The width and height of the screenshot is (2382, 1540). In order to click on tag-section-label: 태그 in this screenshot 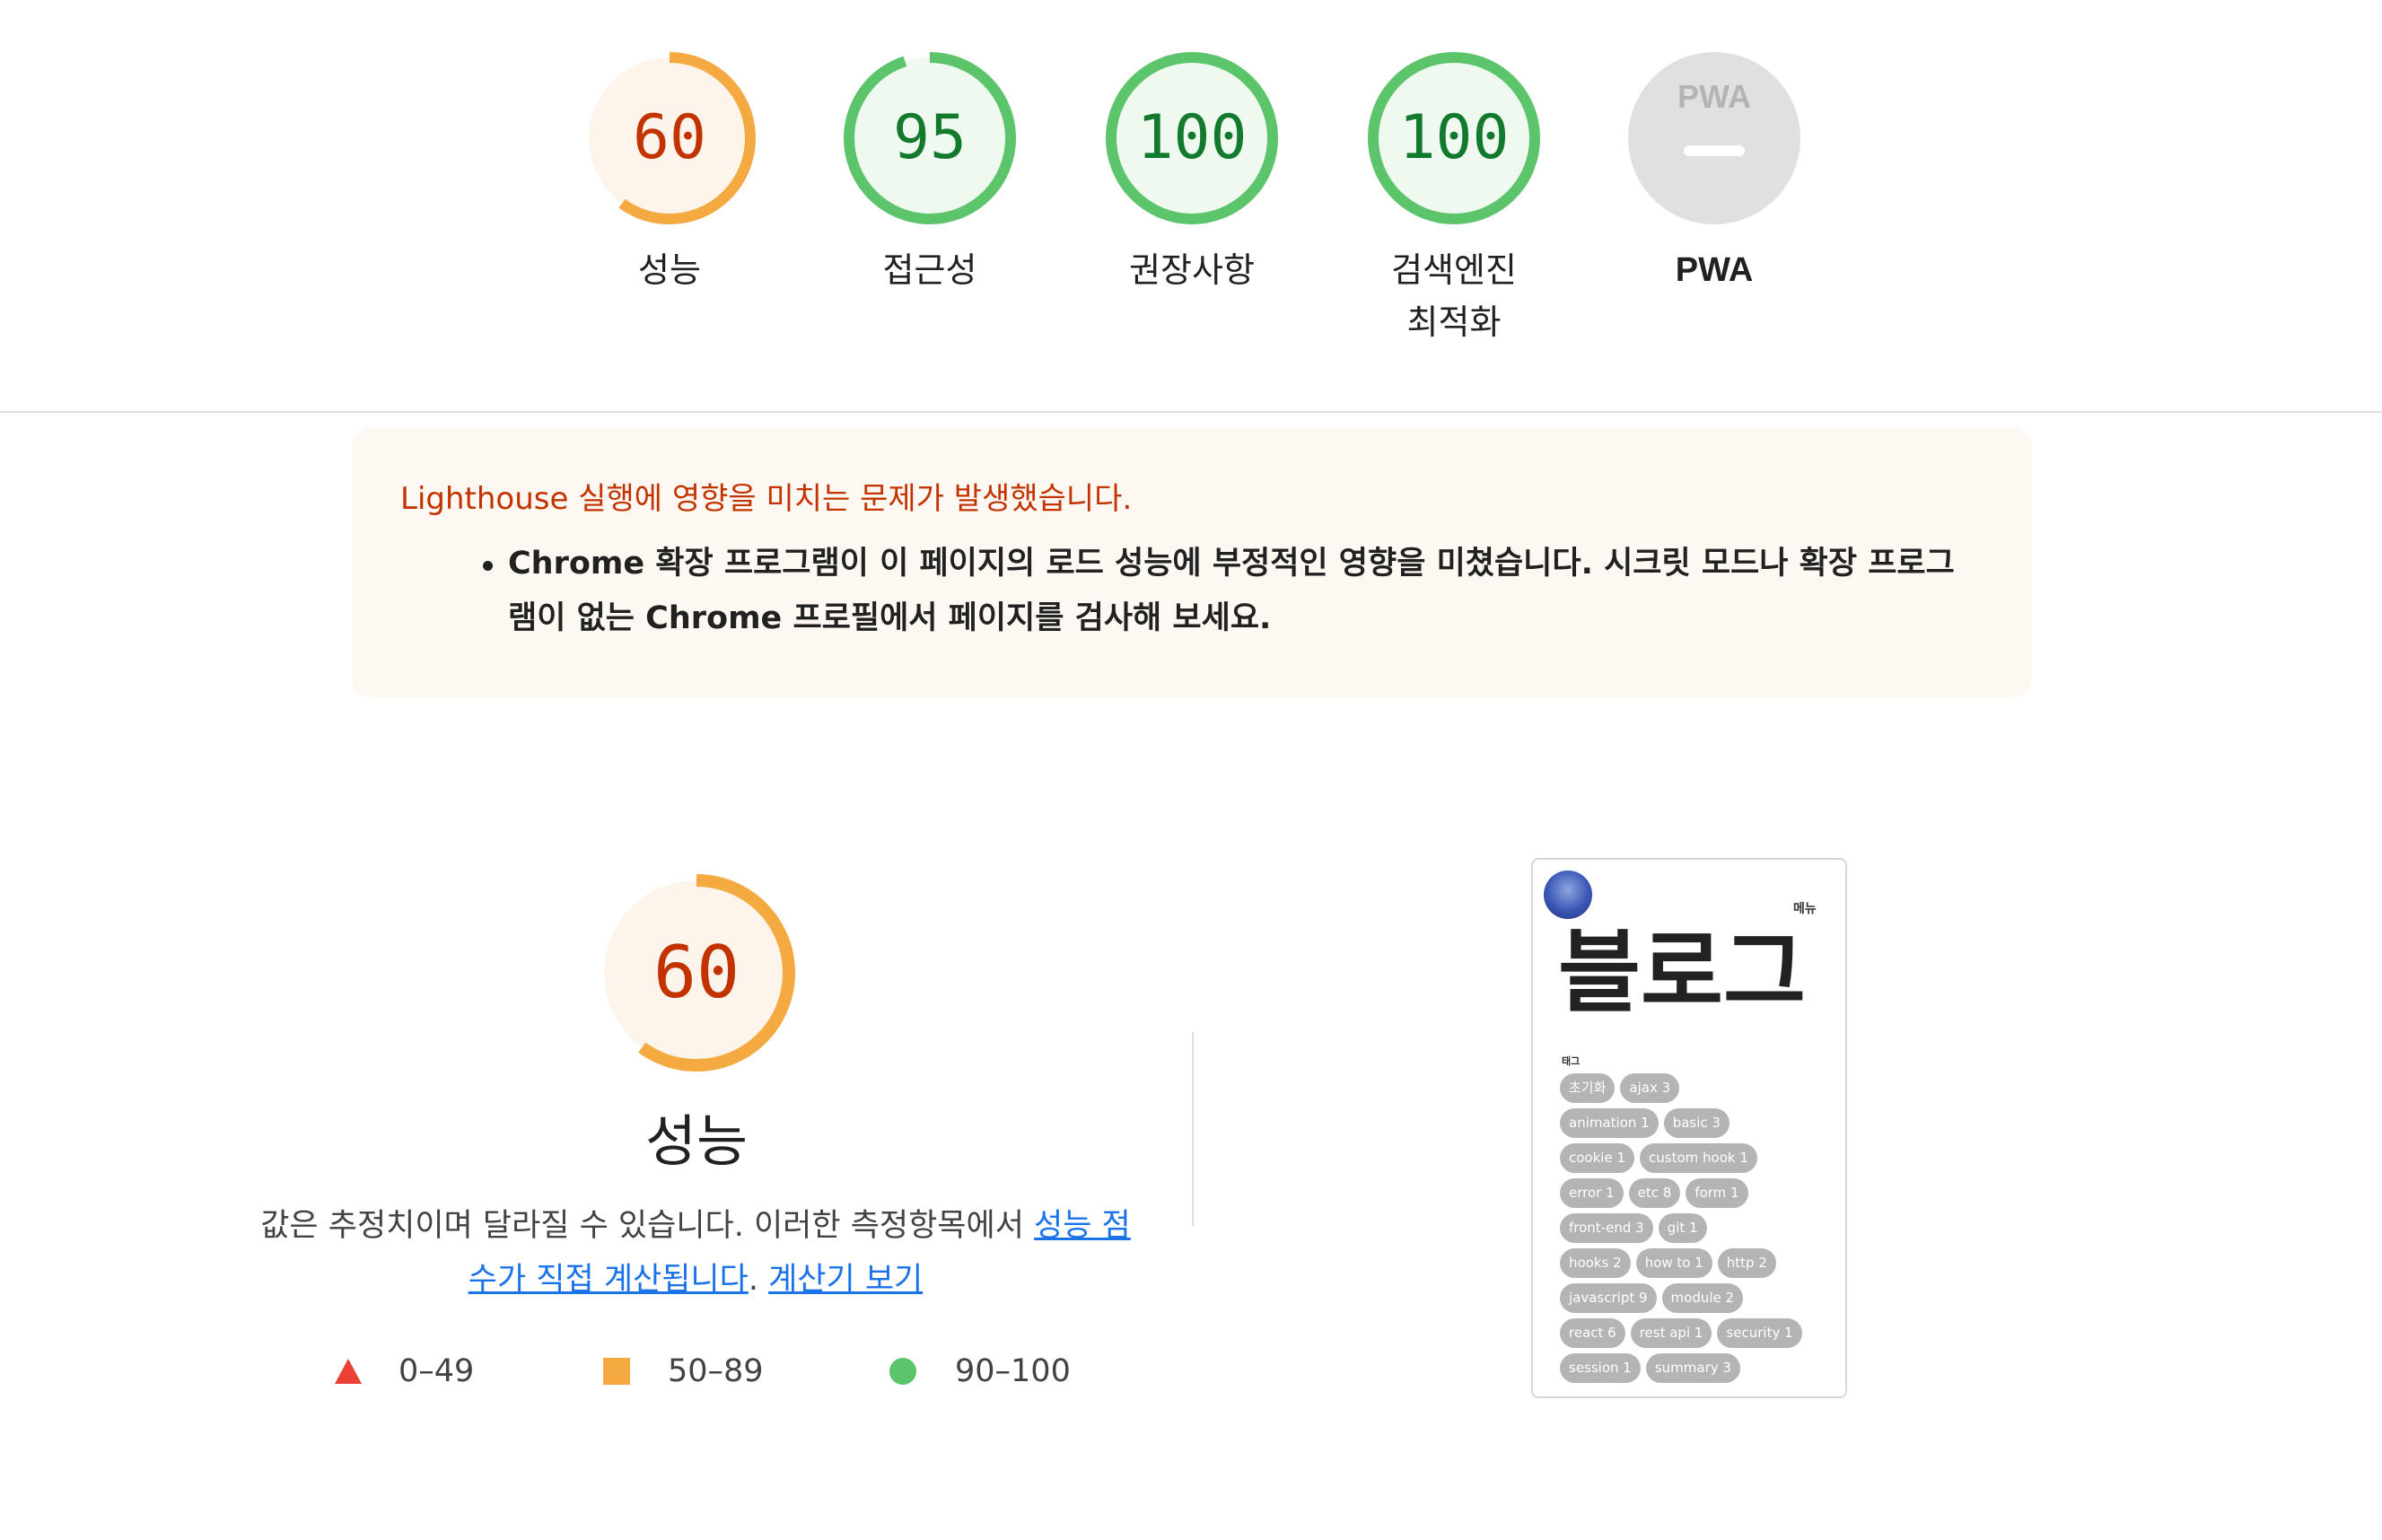, I will do `click(1571, 1061)`.